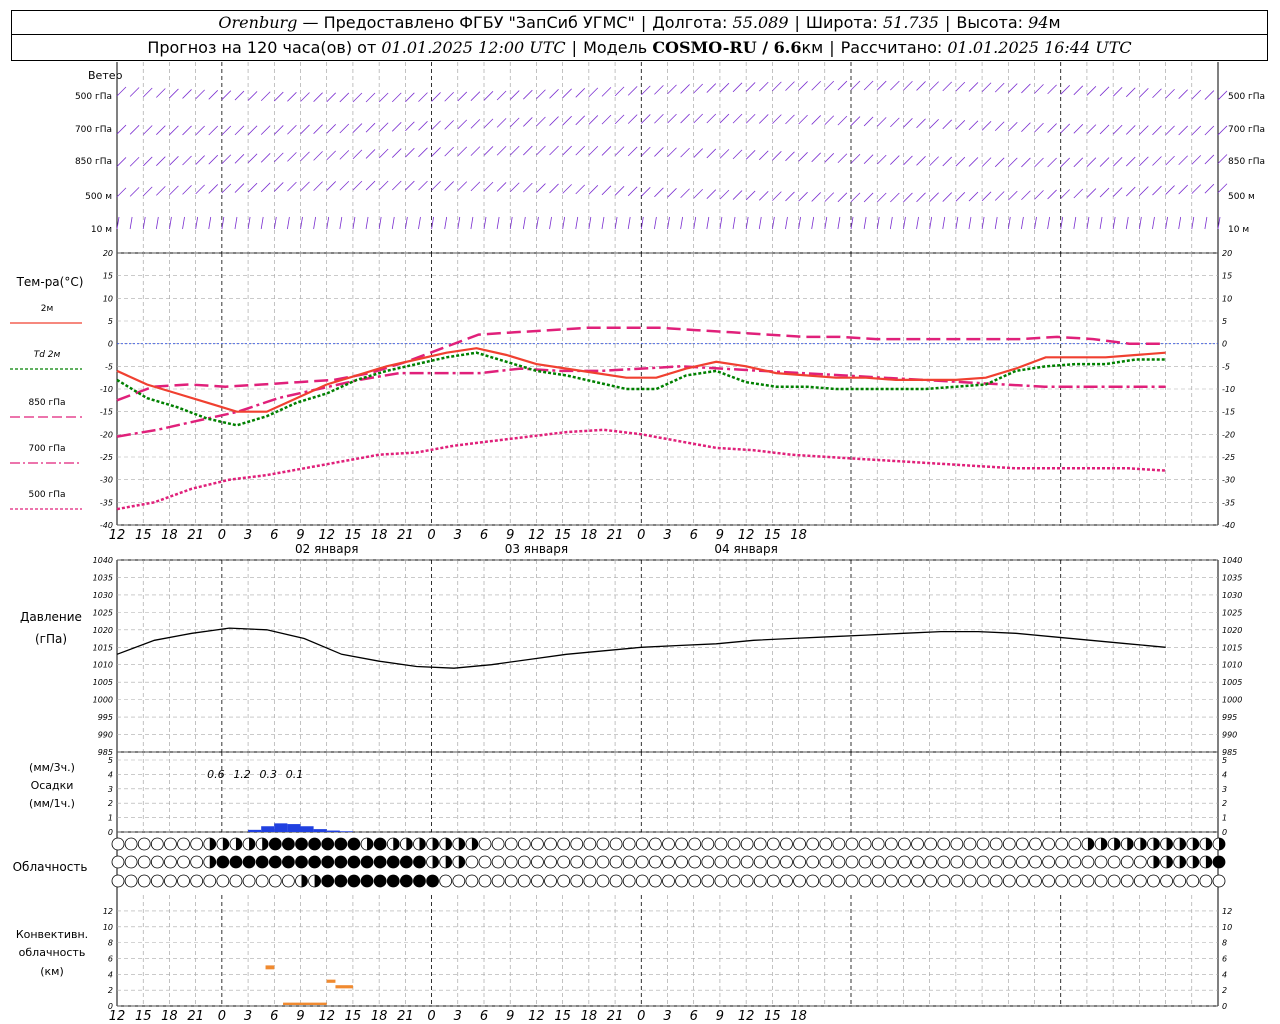  I want to click on wind-level-label-right: 700 гПа, so click(1246, 130).